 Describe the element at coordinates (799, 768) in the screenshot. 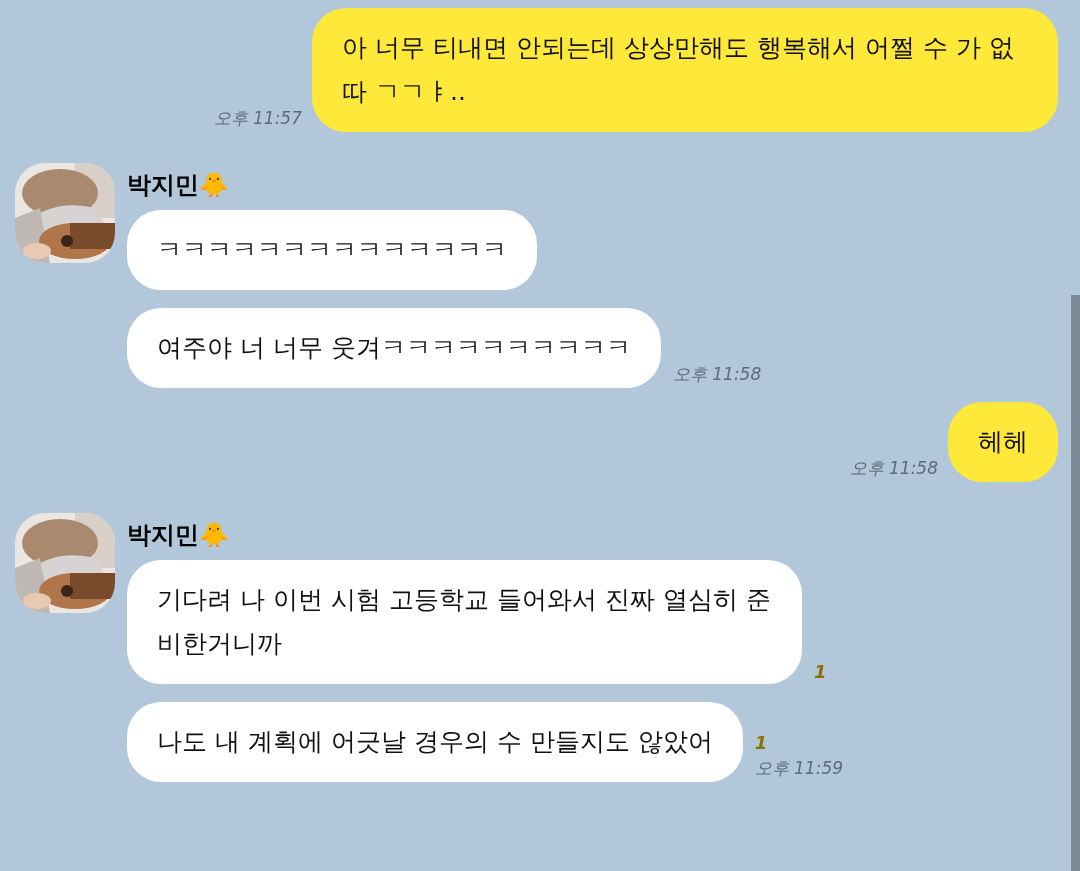

I see `message-time: 오후 11:59` at that location.